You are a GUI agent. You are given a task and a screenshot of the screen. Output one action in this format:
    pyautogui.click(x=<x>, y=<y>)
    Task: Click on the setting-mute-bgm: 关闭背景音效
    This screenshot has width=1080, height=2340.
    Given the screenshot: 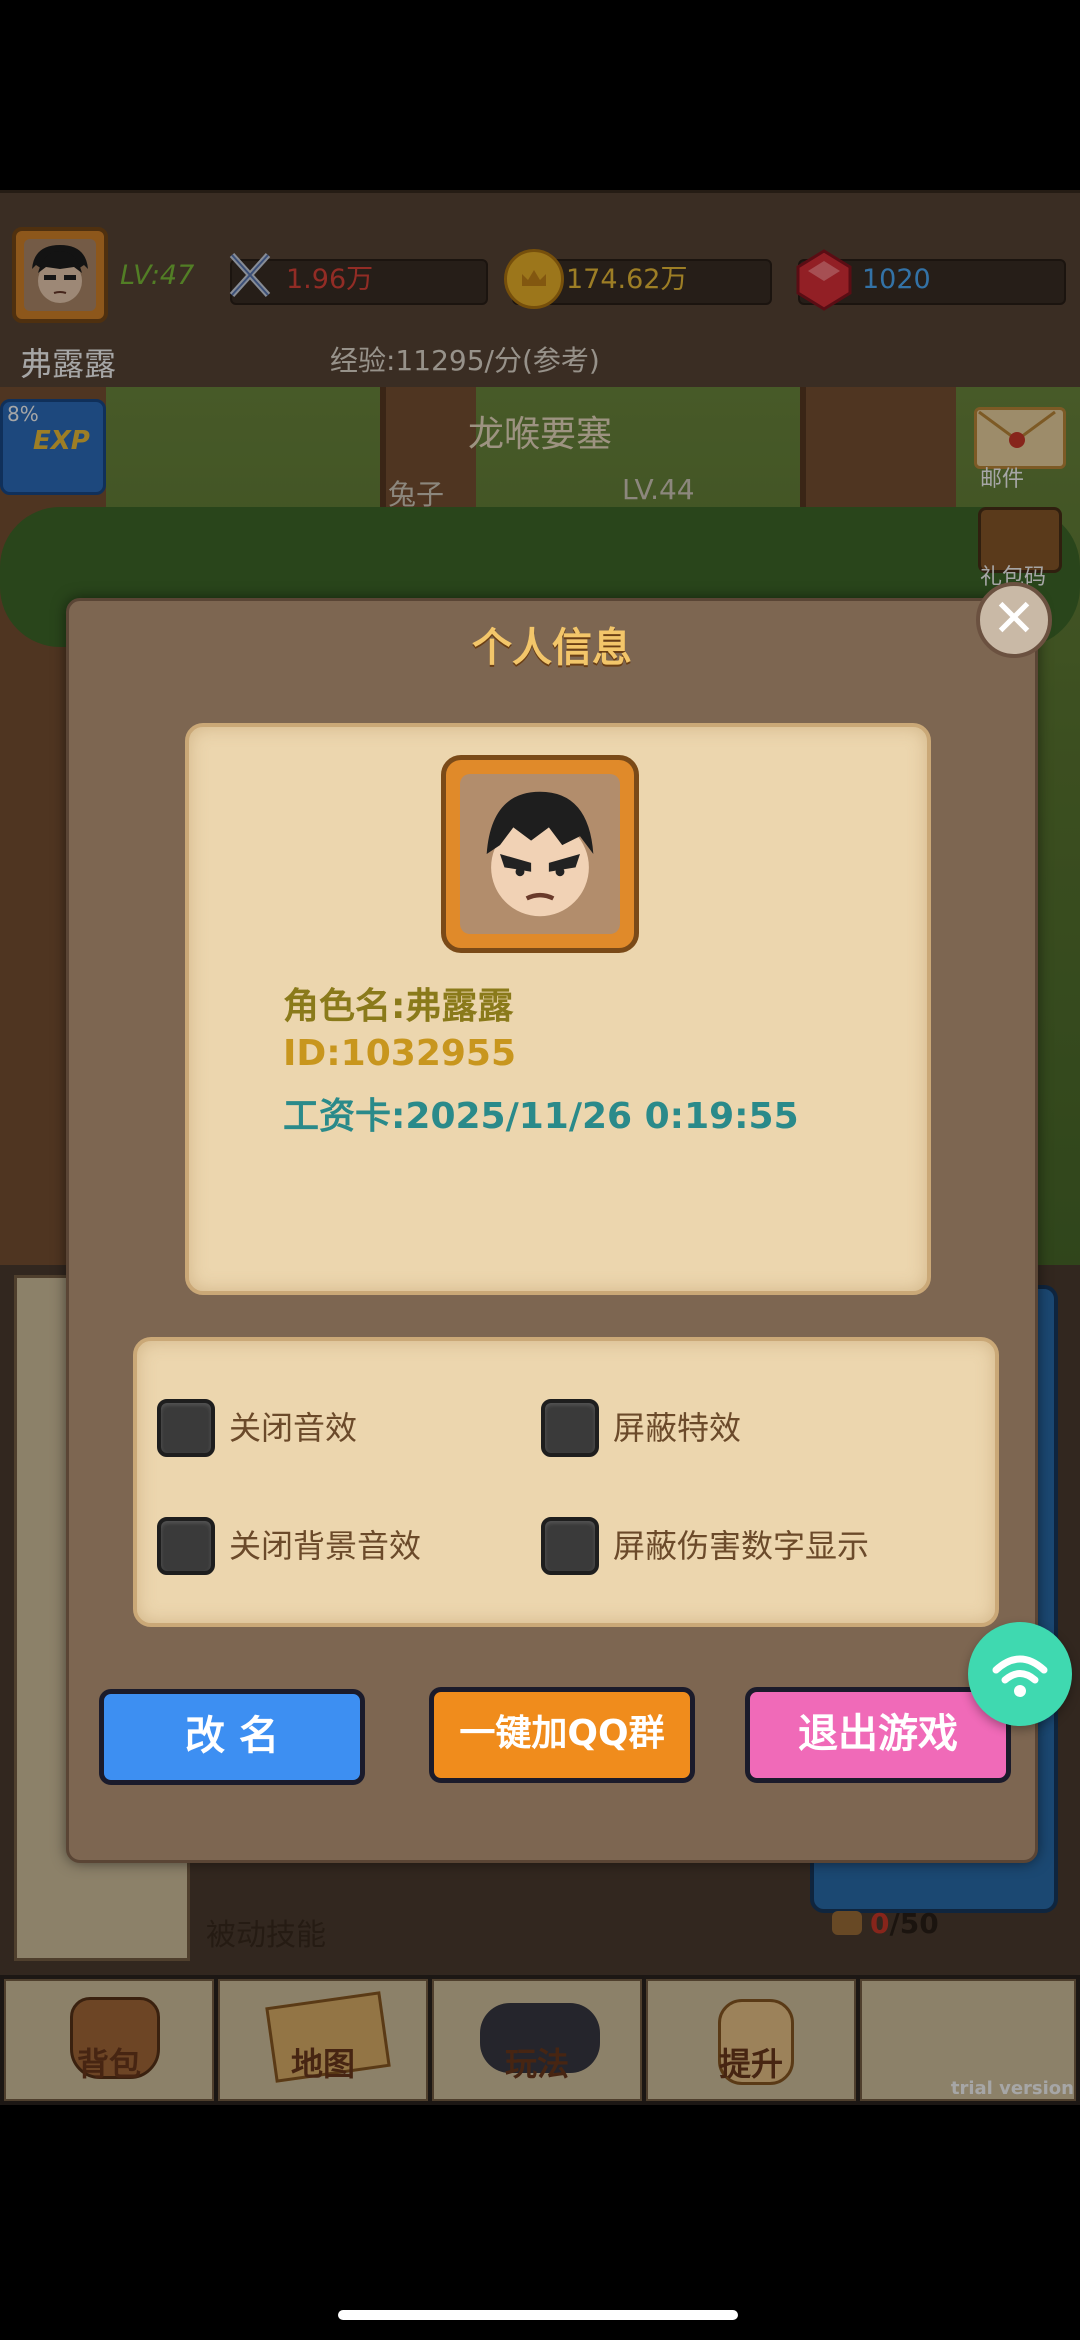 What is the action you would take?
    pyautogui.click(x=289, y=1546)
    